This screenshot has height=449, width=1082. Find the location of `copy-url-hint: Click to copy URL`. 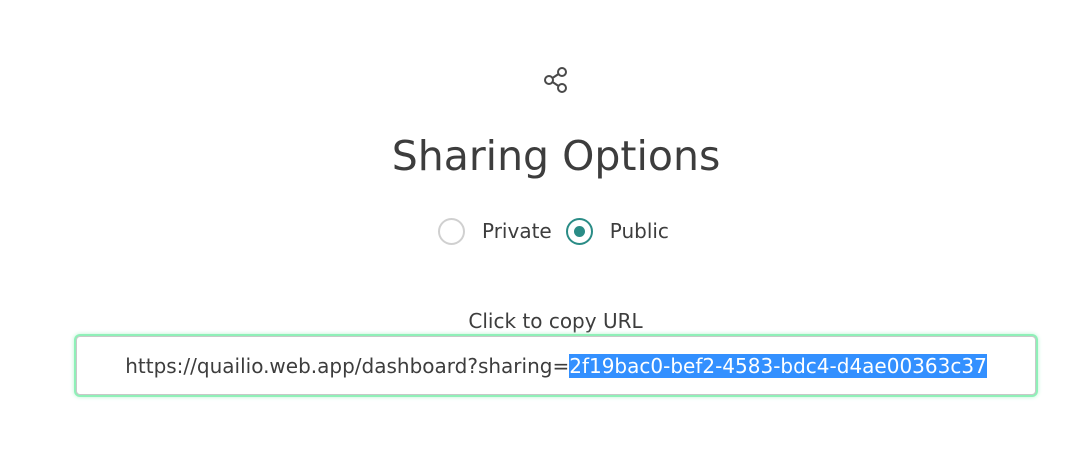

copy-url-hint: Click to copy URL is located at coordinates (555, 321).